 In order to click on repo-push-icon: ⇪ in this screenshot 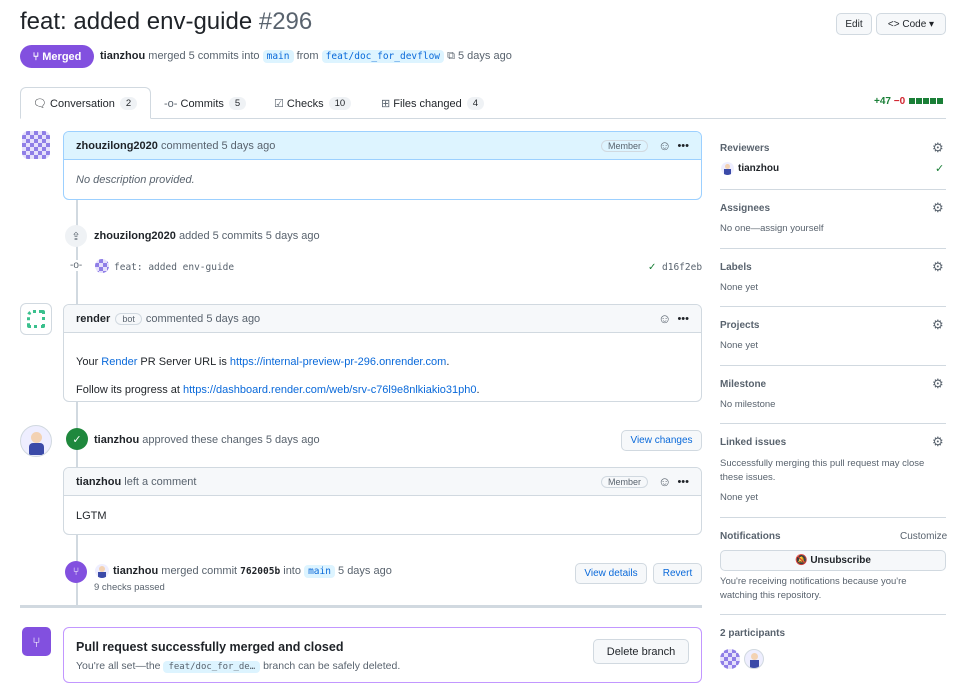, I will do `click(76, 236)`.